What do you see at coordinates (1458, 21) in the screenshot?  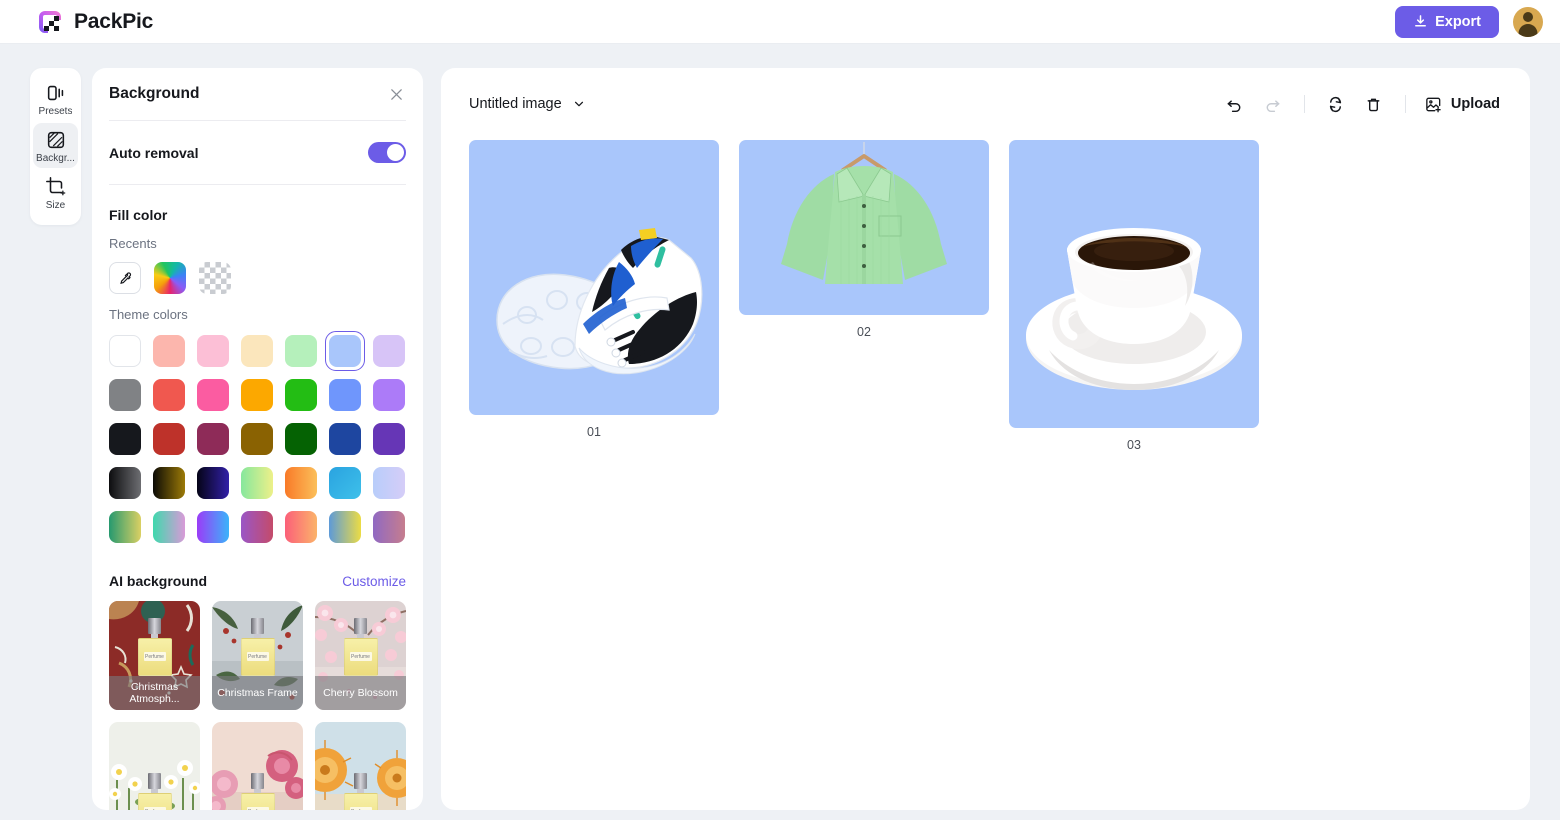 I see `export-label: Export` at bounding box center [1458, 21].